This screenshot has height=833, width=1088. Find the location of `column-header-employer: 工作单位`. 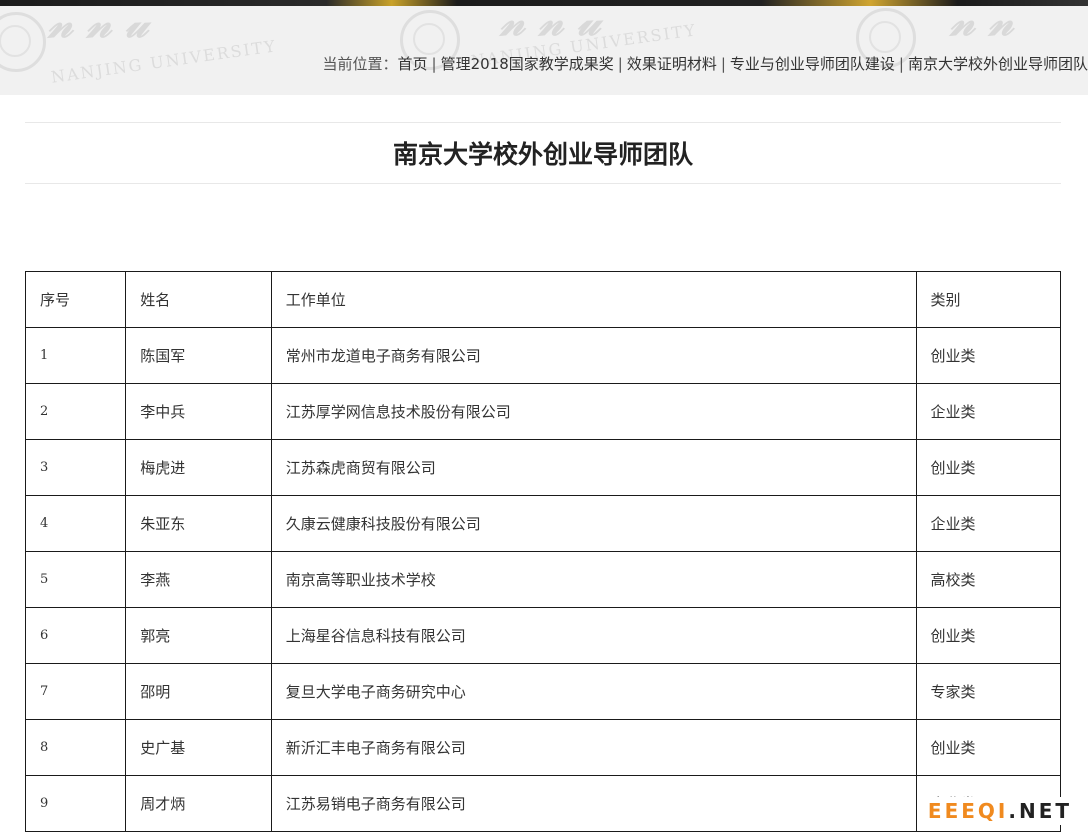

column-header-employer: 工作单位 is located at coordinates (593, 299).